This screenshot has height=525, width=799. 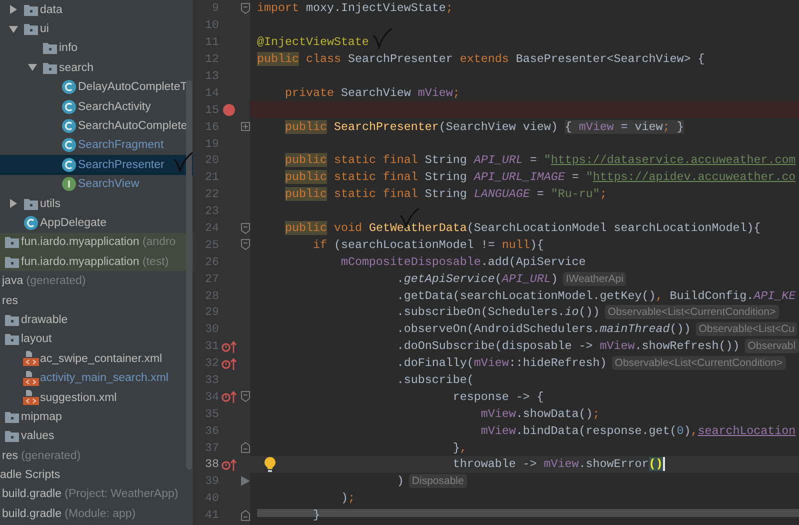 I want to click on tree-label: DelayAutoCompleteT, so click(x=133, y=87).